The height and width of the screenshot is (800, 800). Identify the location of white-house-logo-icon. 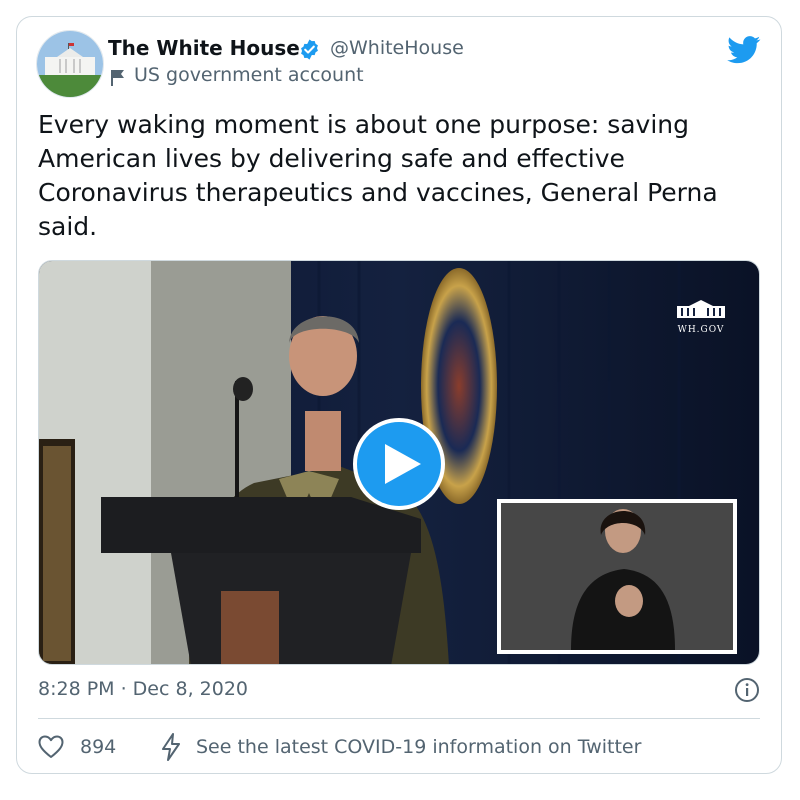
(701, 309).